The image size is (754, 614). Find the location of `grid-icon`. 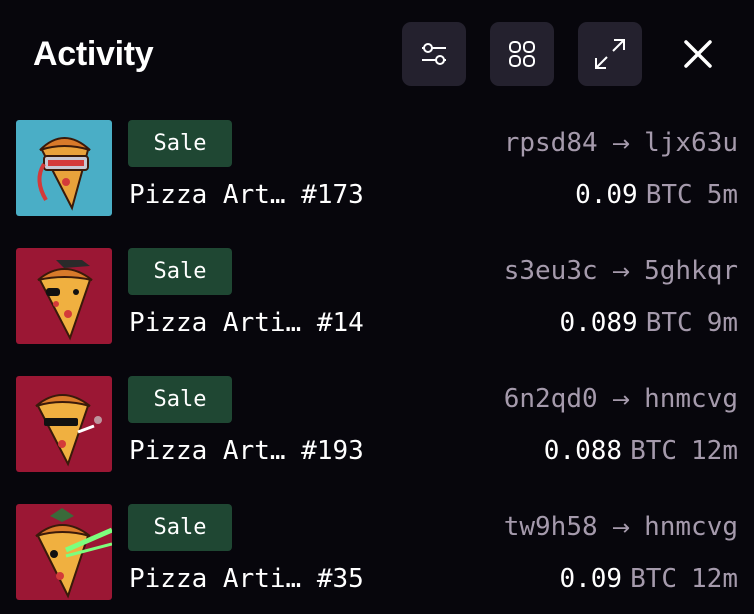

grid-icon is located at coordinates (522, 54).